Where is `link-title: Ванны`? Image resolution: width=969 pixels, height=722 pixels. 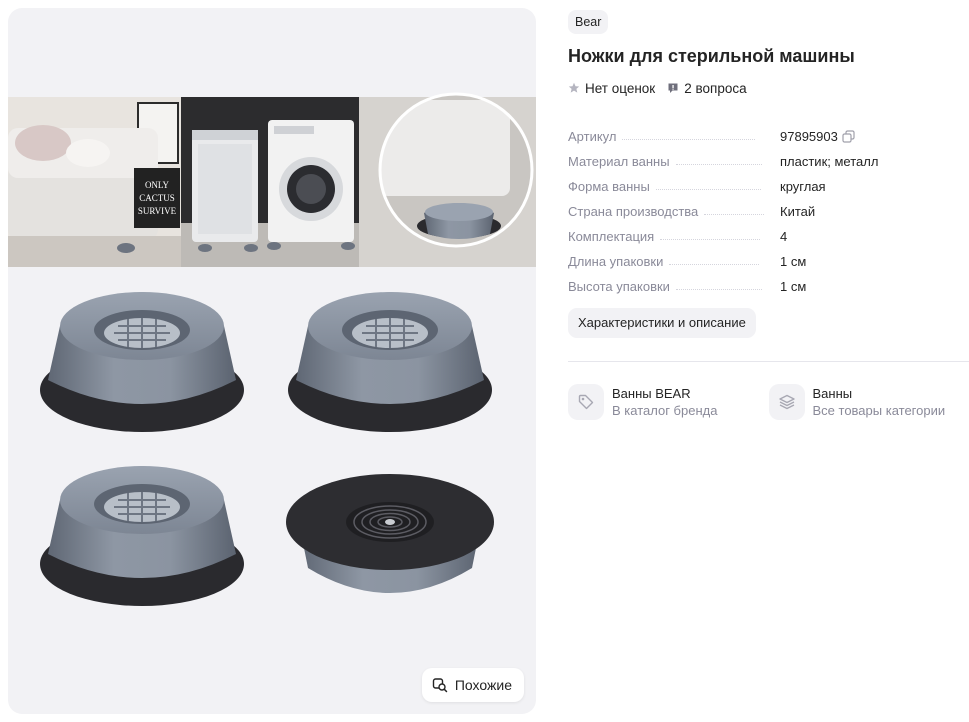
link-title: Ванны is located at coordinates (832, 393).